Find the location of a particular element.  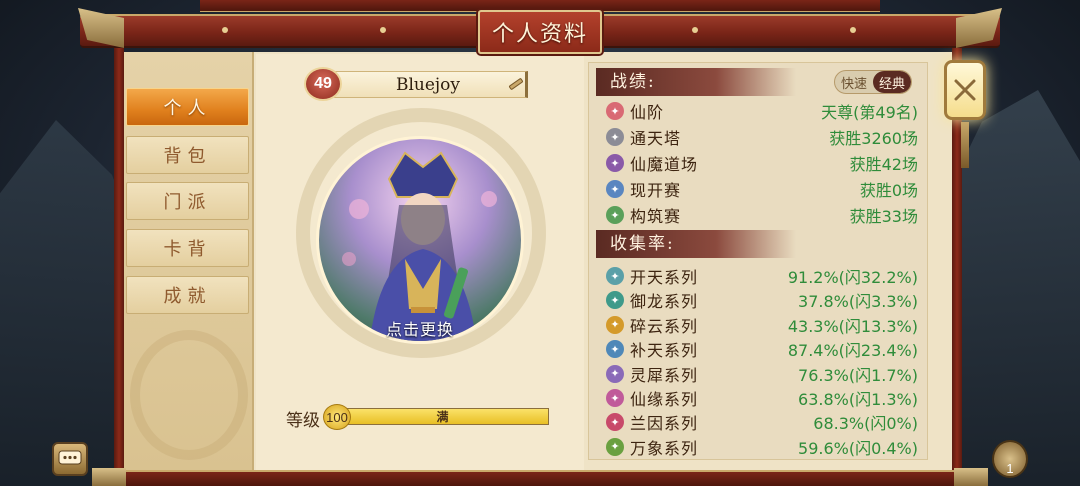

open-match-icon: ✦ is located at coordinates (615, 189).